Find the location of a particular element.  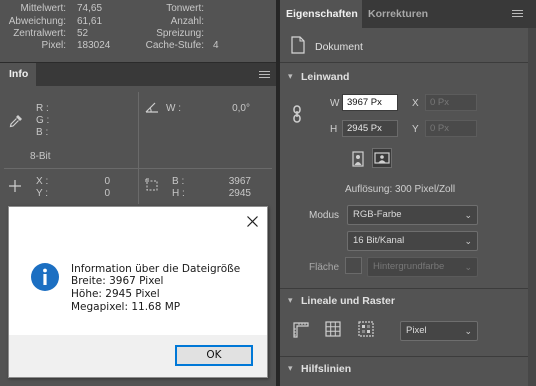

ok-button: OK is located at coordinates (214, 355).